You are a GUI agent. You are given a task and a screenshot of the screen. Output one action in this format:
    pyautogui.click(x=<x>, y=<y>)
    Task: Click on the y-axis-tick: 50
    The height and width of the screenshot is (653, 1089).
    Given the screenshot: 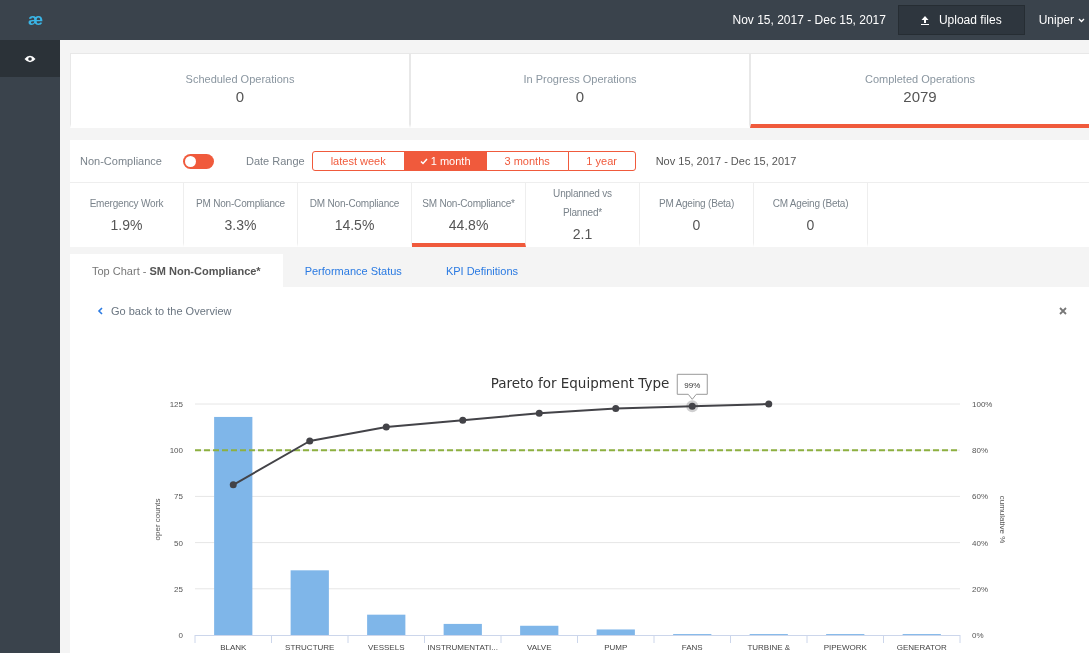 What is the action you would take?
    pyautogui.click(x=178, y=543)
    